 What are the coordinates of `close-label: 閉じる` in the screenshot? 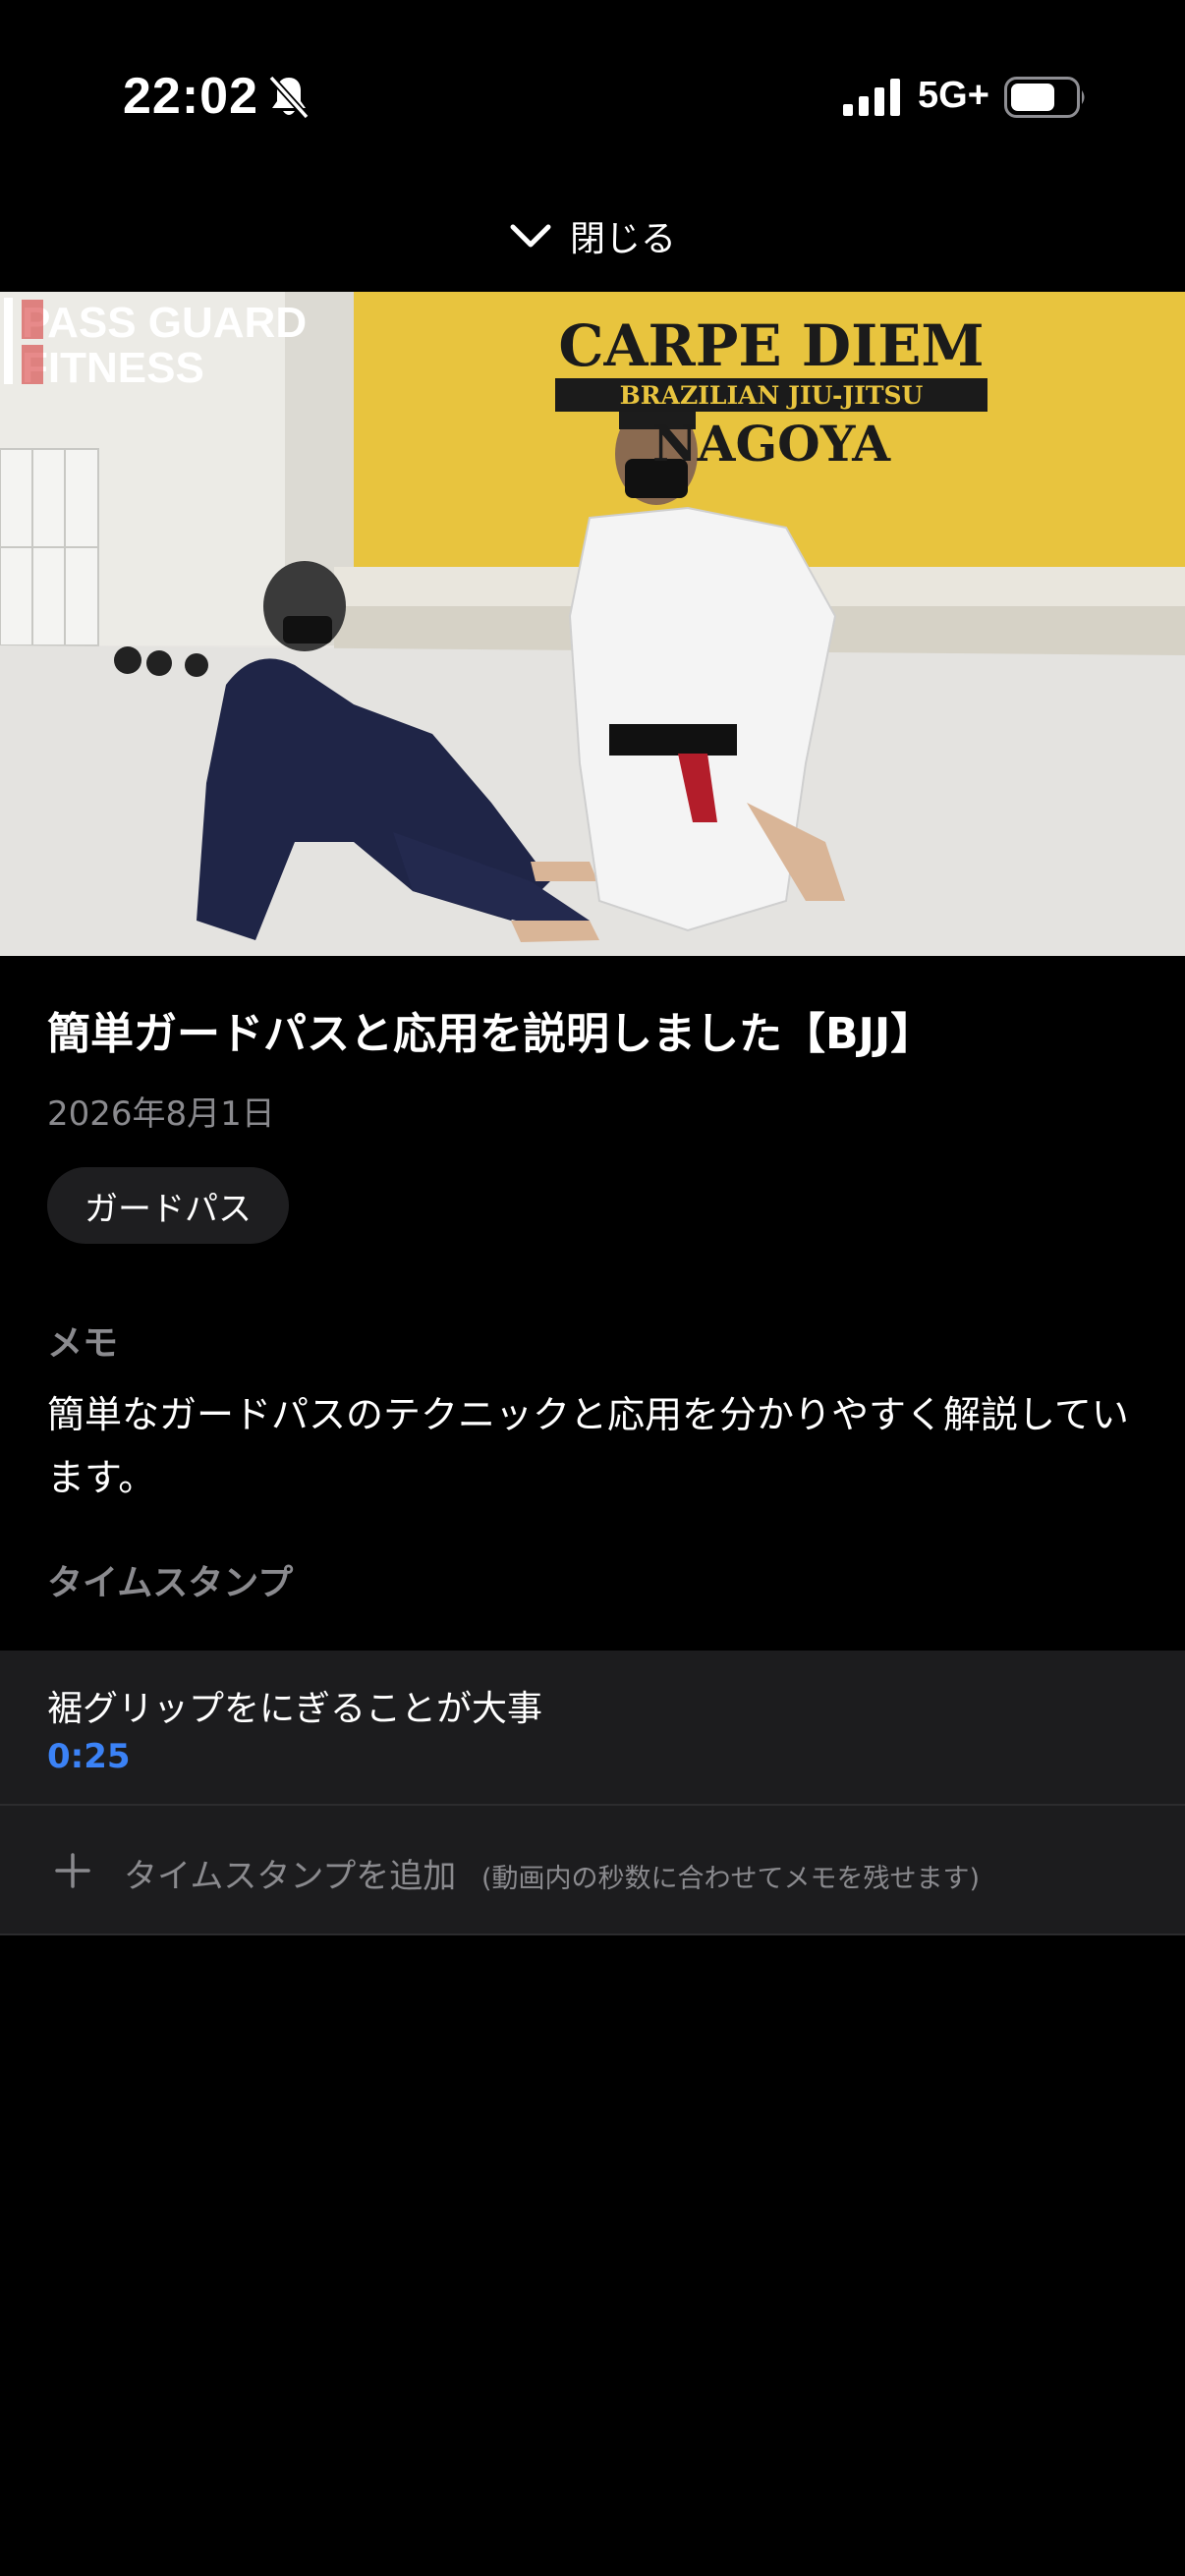 It's located at (623, 239).